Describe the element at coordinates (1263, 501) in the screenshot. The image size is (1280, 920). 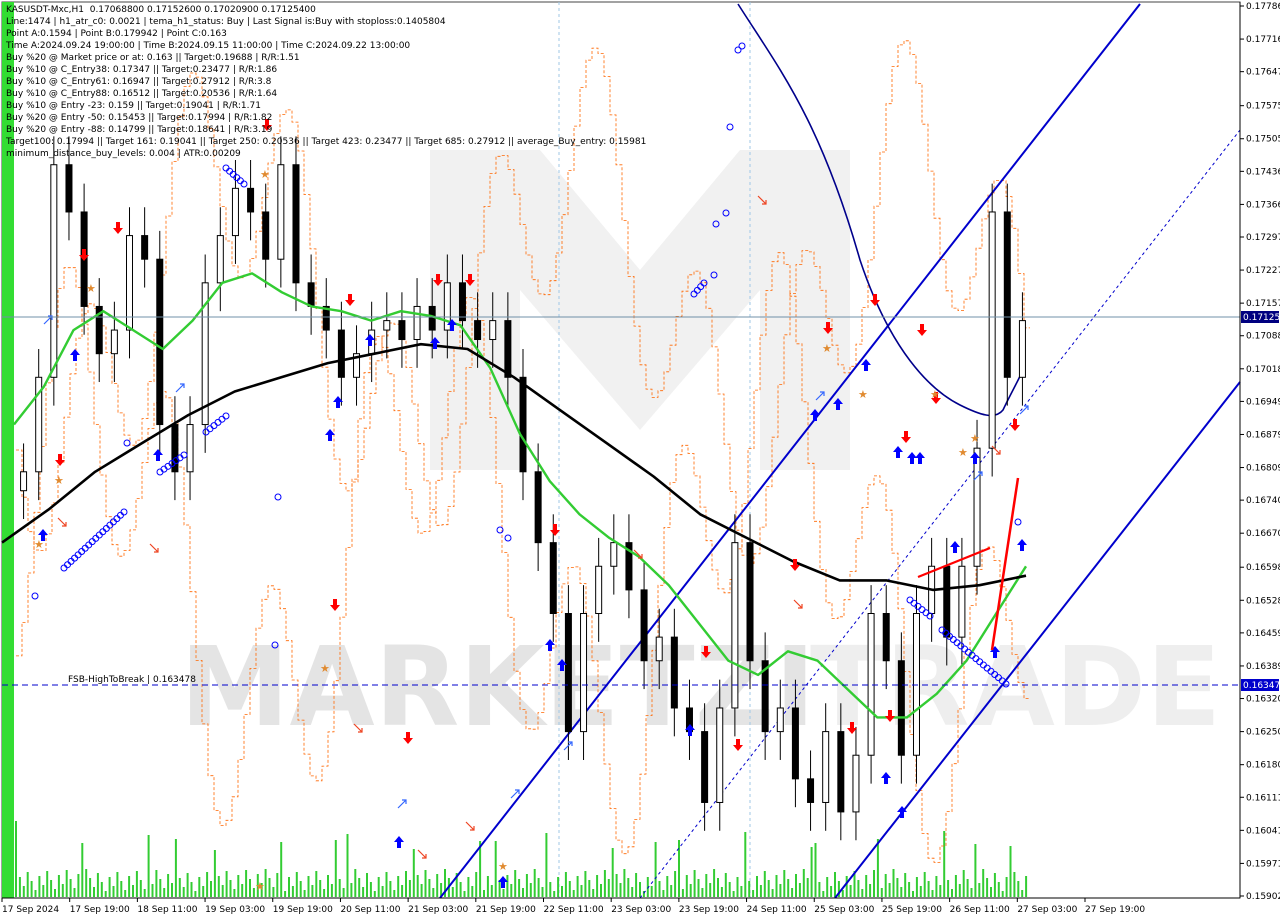
I see `price-tick-label: 0.16740` at that location.